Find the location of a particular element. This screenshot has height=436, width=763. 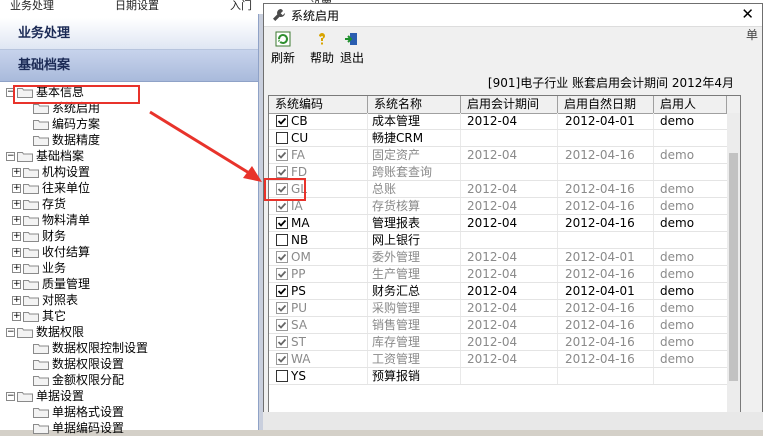

annotation-arrow is located at coordinates (205, 146).